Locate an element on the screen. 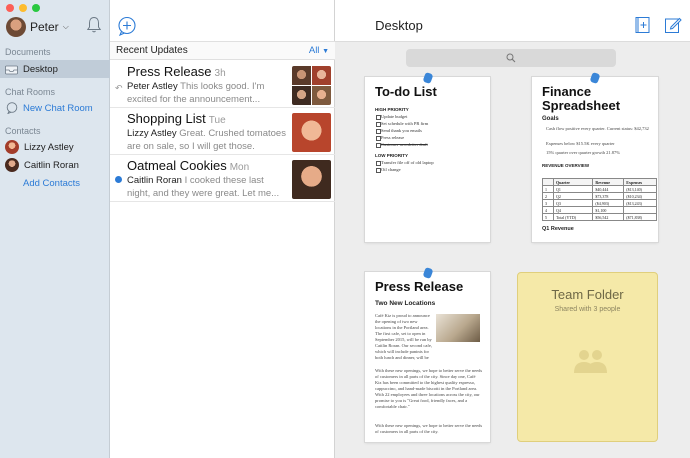 This screenshot has height=458, width=690. column-header is located at coordinates (548, 182).